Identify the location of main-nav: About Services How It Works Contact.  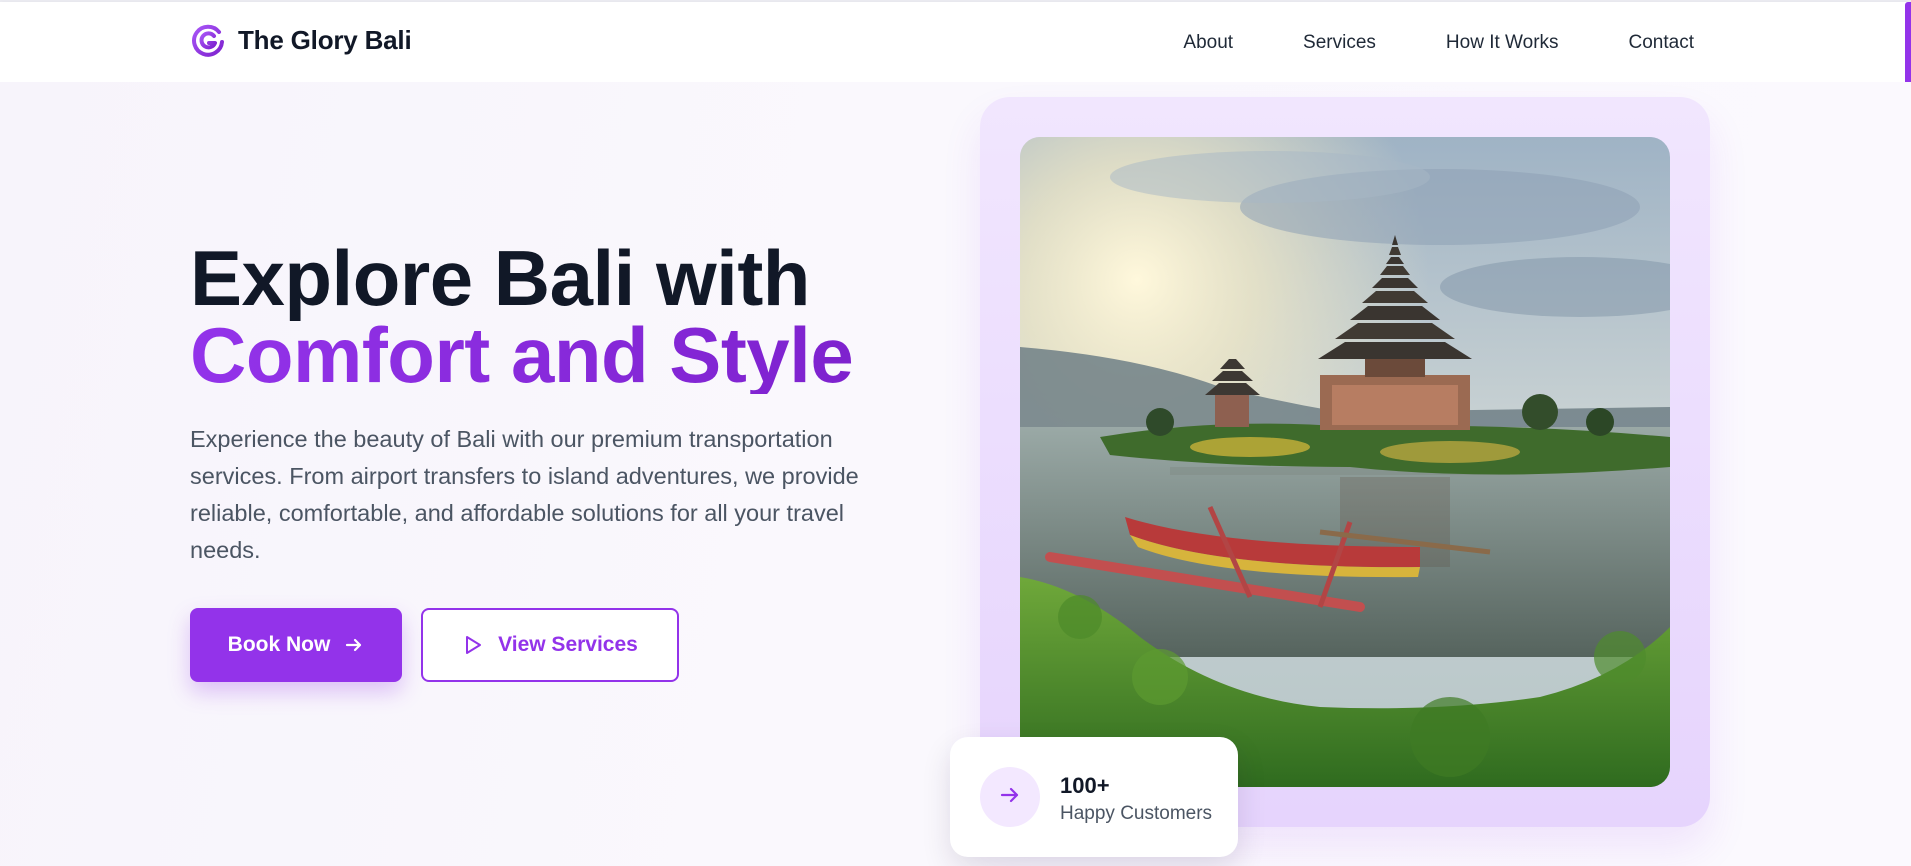
(1438, 43).